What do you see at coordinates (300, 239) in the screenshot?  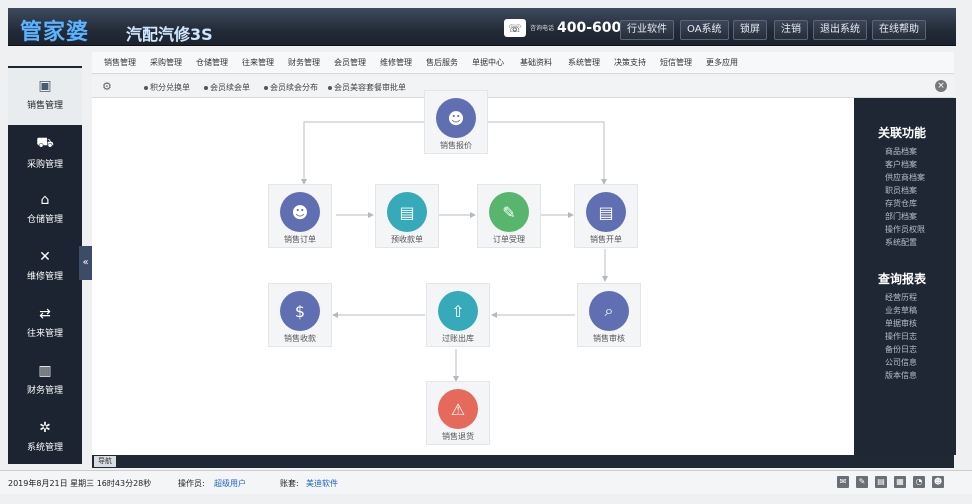 I see `flow-node-label: 销售订单` at bounding box center [300, 239].